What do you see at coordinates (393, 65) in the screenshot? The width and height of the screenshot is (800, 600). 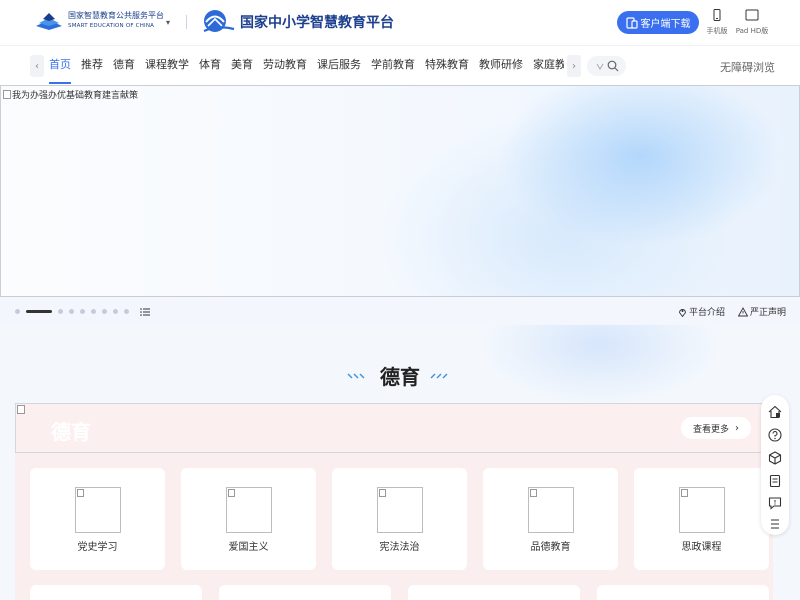 I see `nav-item: 学前教育` at bounding box center [393, 65].